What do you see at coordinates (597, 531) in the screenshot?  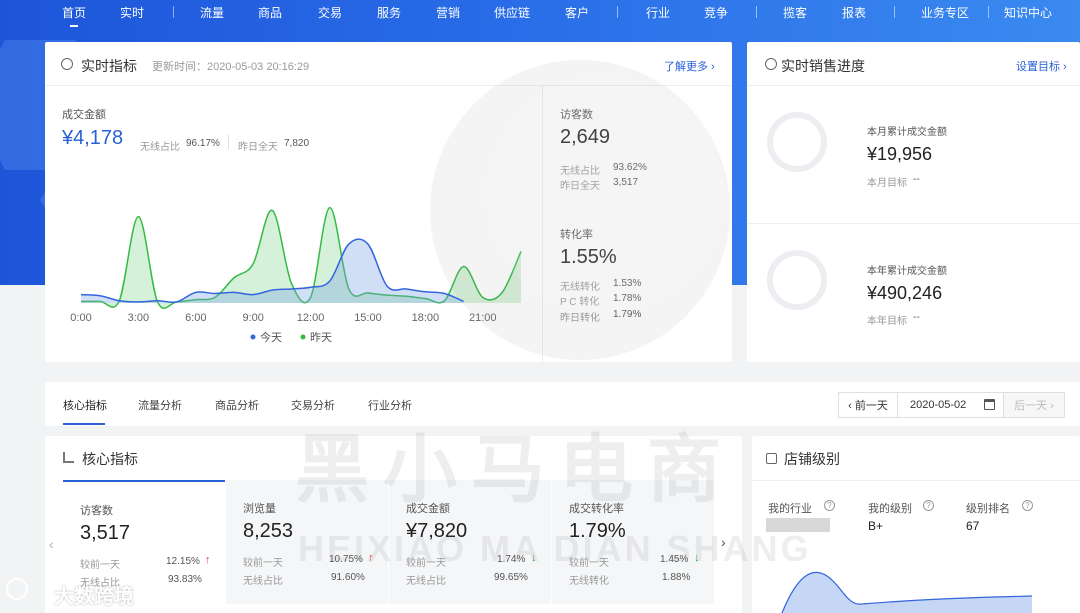 I see `metric-value: 1.79%` at bounding box center [597, 531].